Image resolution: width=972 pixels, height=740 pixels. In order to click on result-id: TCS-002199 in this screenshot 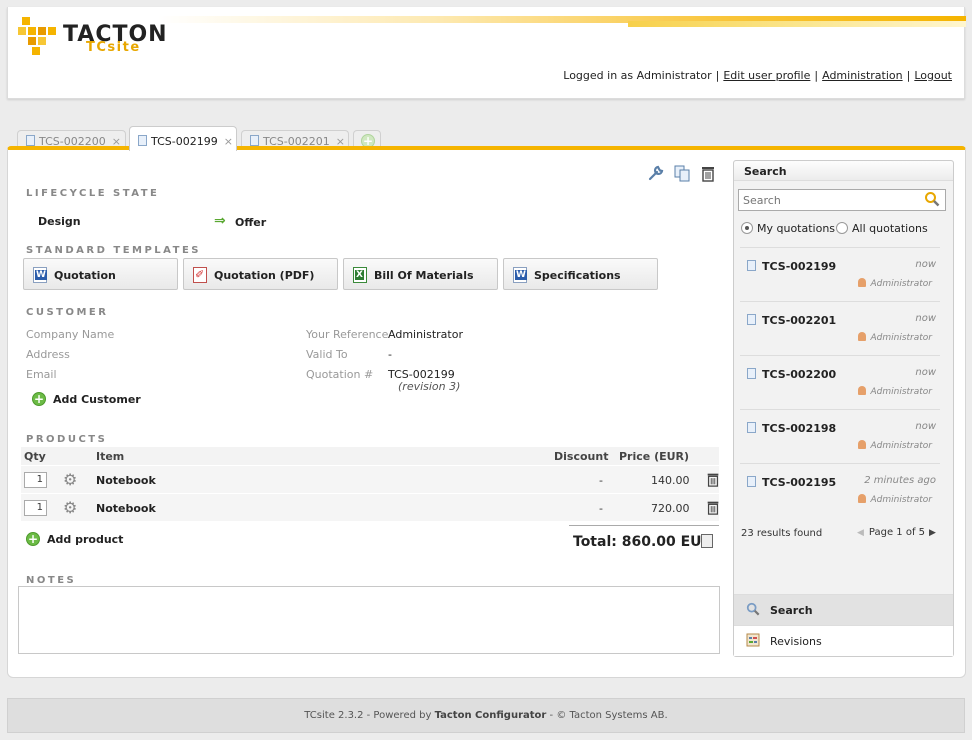, I will do `click(799, 266)`.